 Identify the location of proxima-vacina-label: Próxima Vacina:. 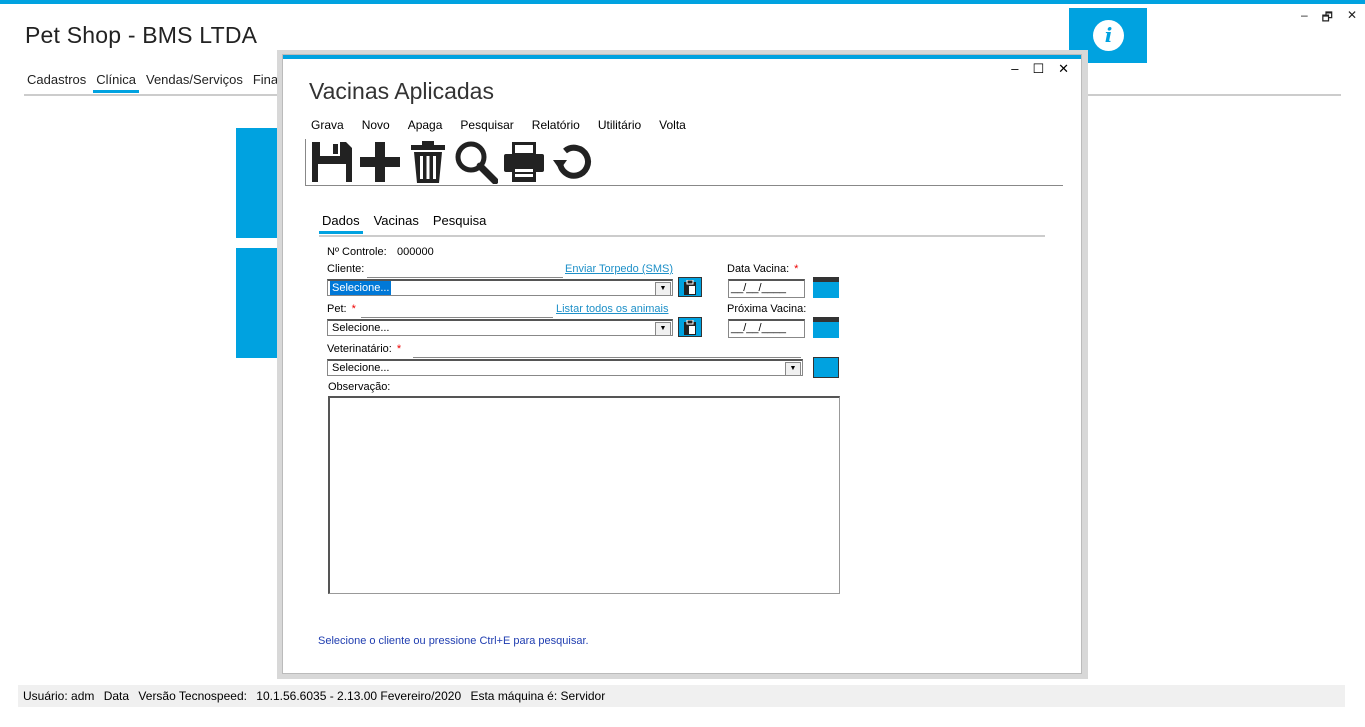
(767, 309).